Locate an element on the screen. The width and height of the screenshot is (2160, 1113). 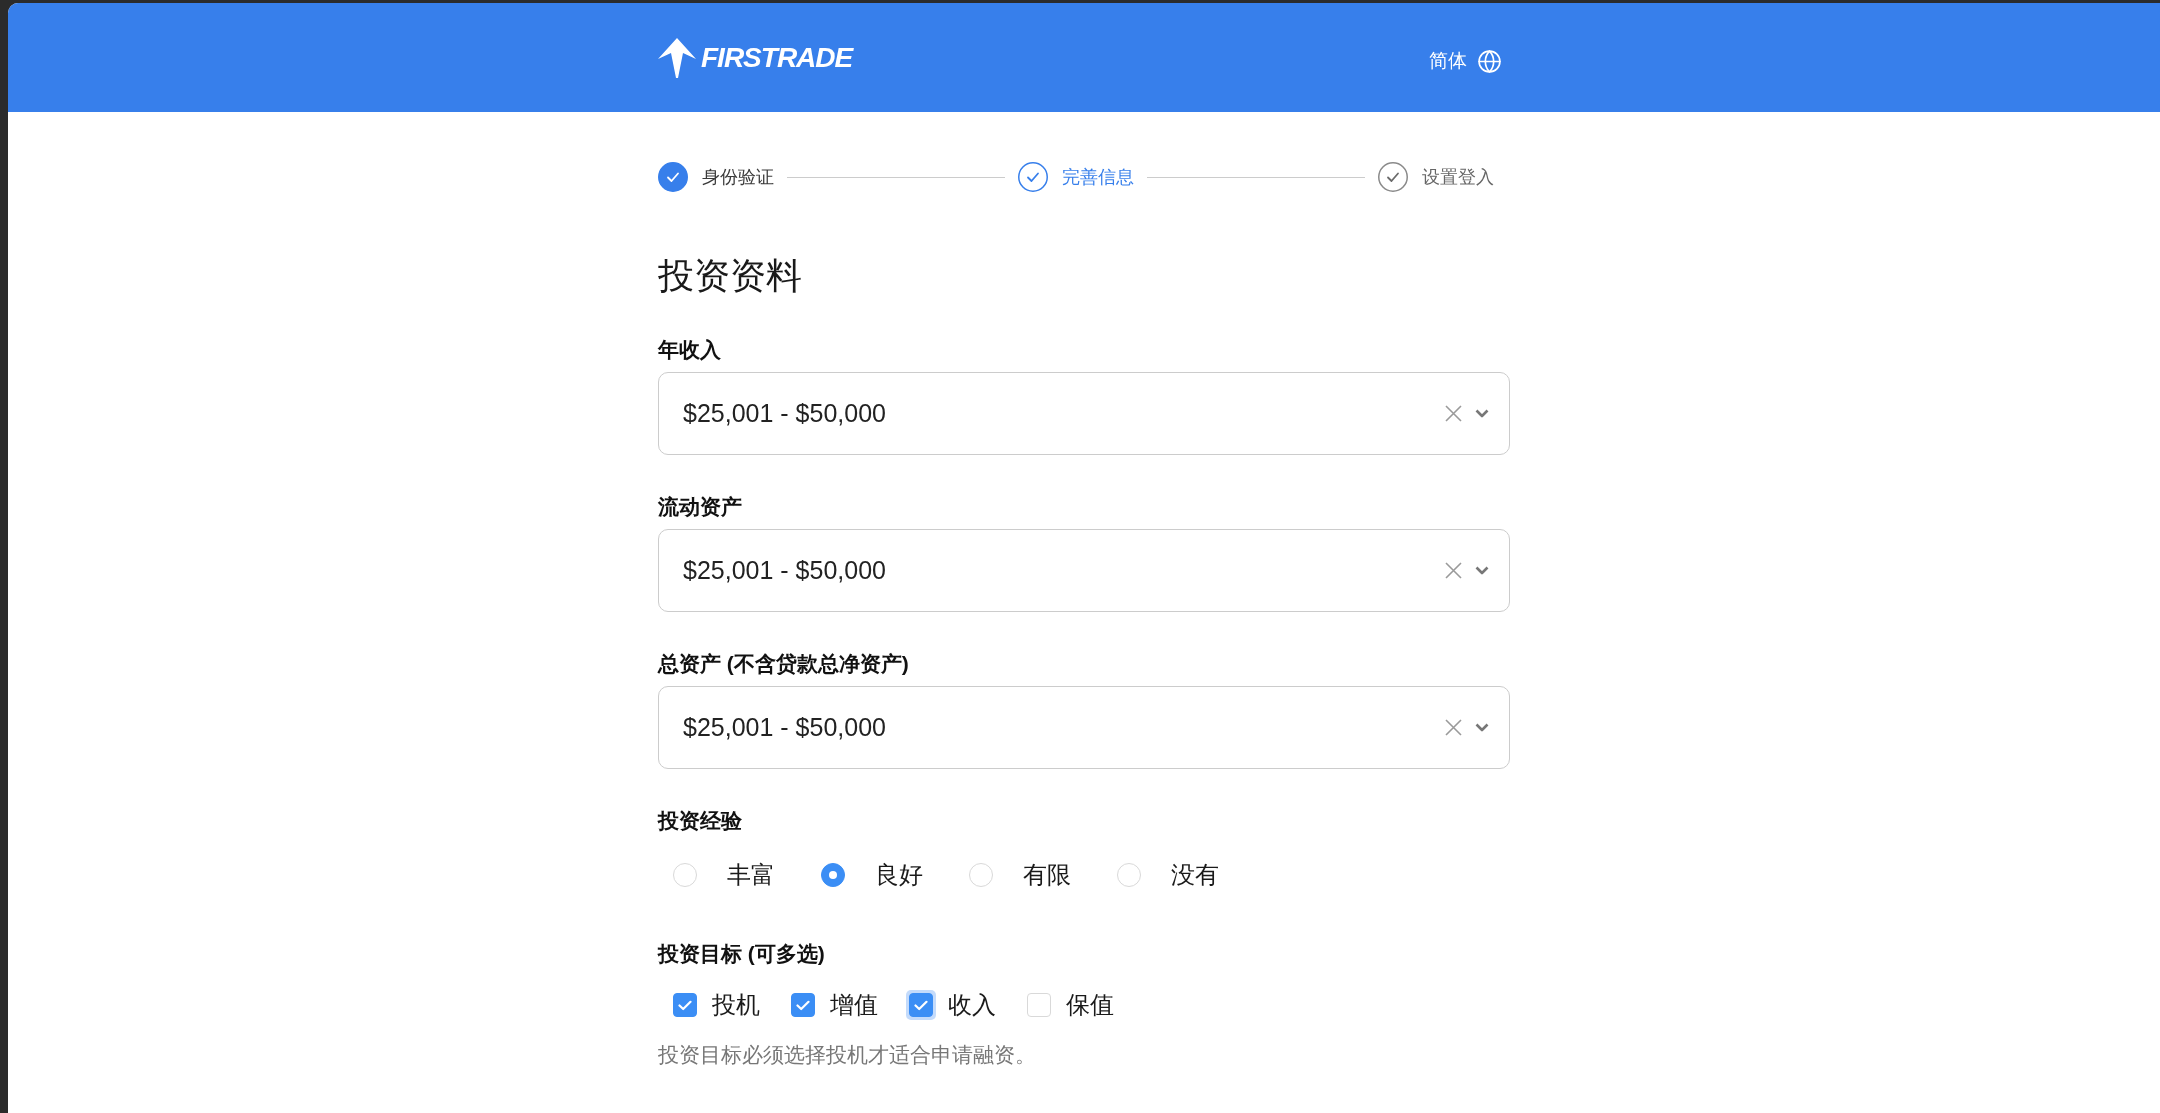
field-label: 流动资产 is located at coordinates (700, 507).